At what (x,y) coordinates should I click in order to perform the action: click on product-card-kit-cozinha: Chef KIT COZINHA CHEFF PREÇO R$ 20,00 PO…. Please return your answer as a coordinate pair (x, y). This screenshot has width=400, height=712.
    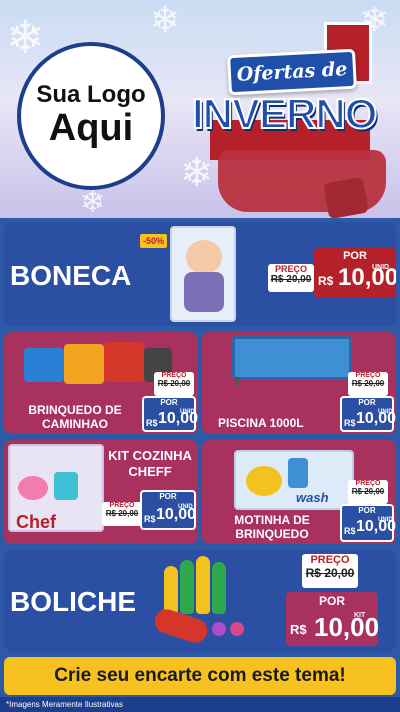
    Looking at the image, I should click on (101, 492).